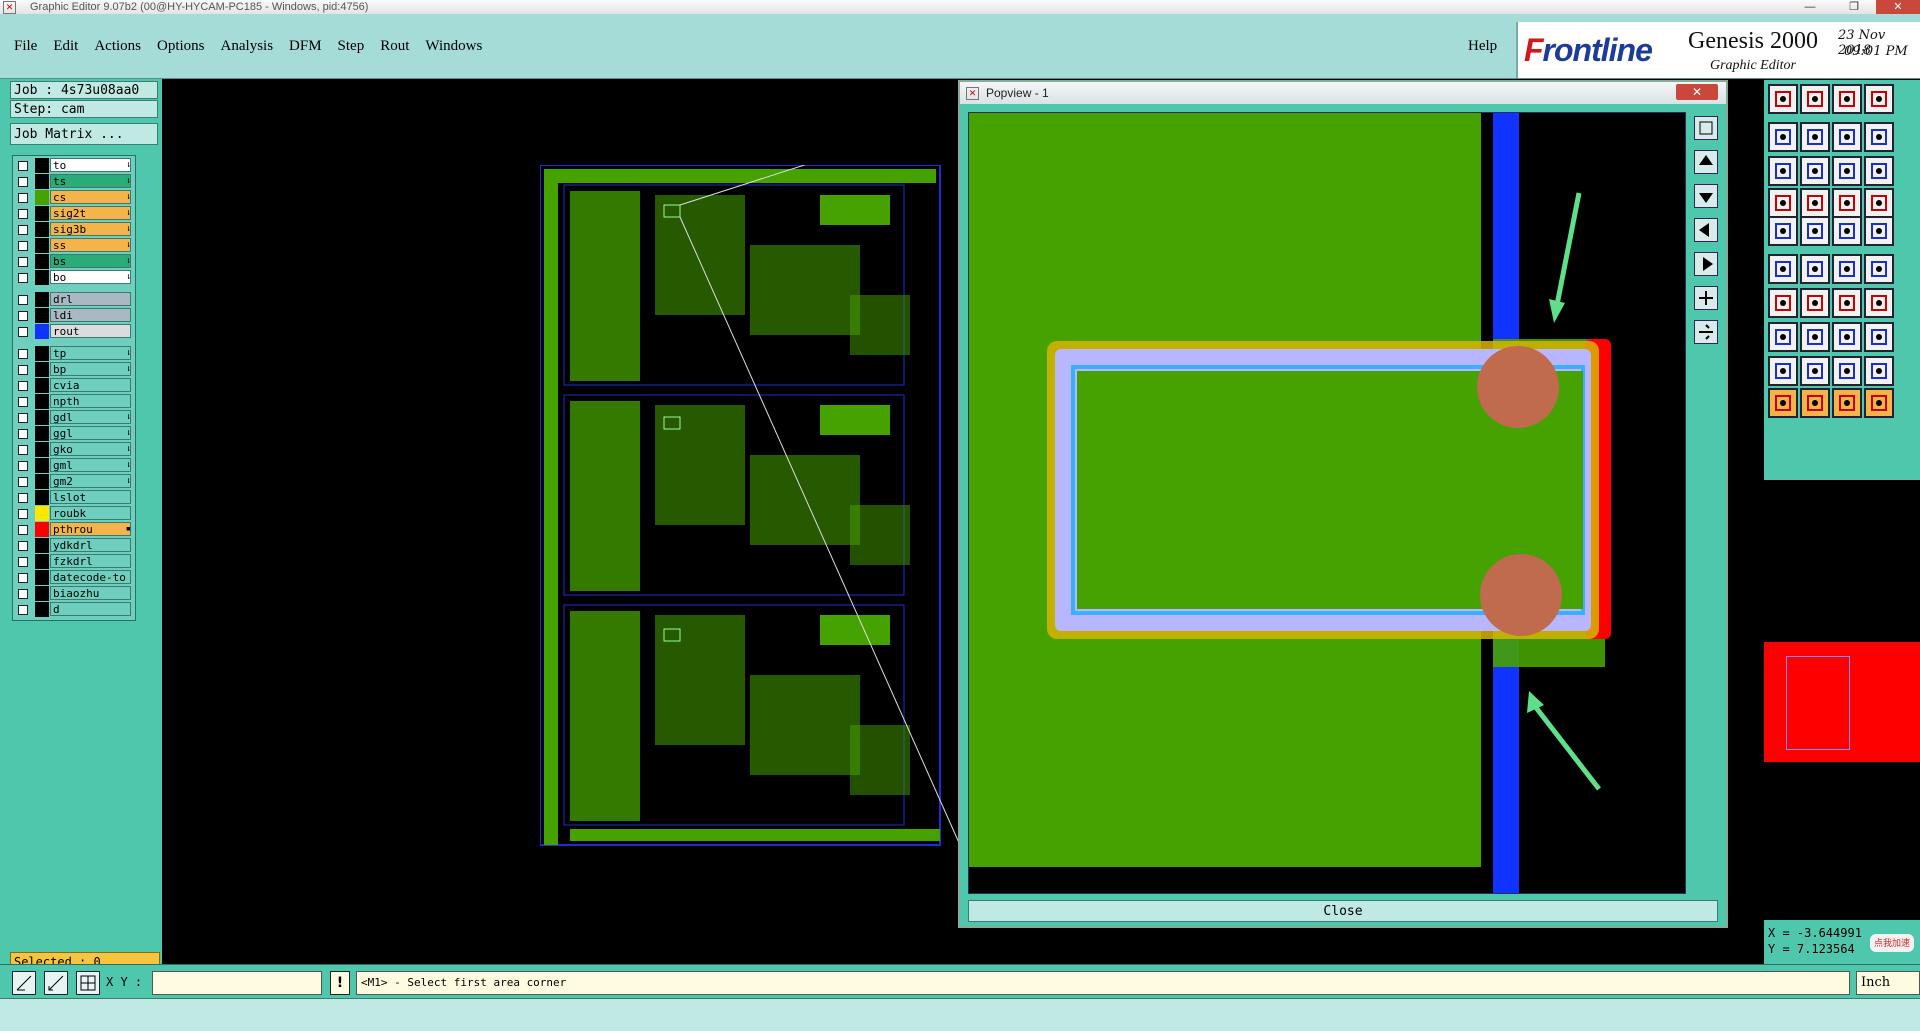  Describe the element at coordinates (1879, 231) in the screenshot. I see `dot-icon` at that location.